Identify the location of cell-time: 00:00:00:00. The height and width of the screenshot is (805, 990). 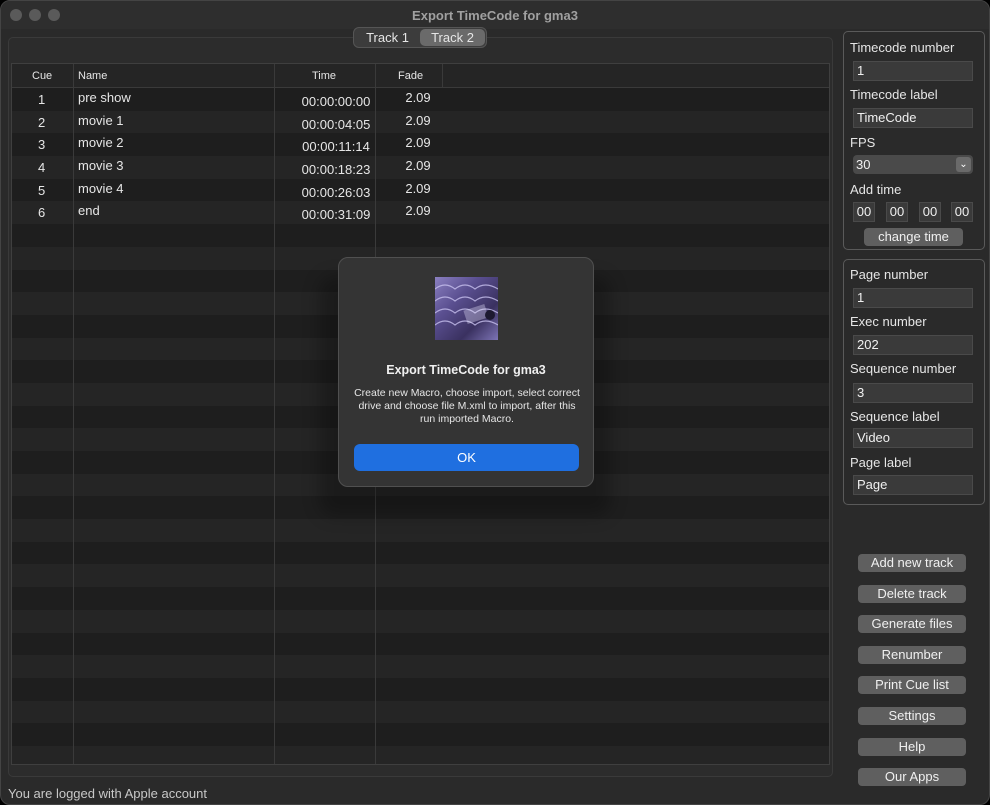
(336, 101).